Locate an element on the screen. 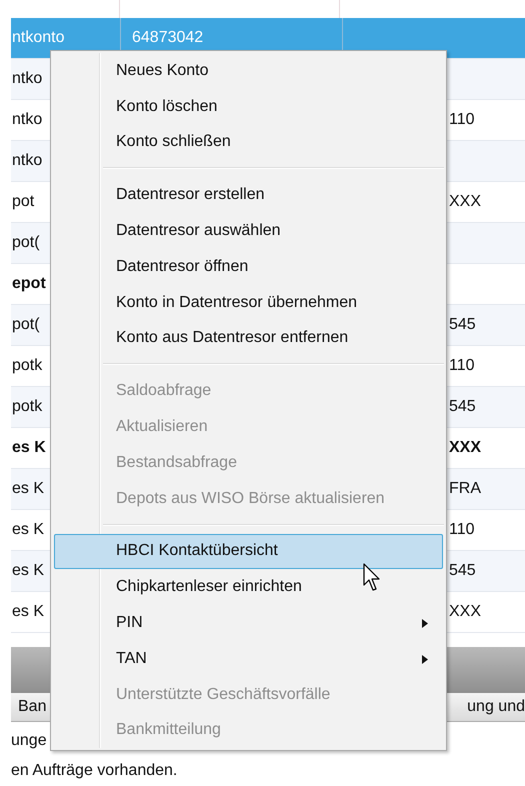 This screenshot has height=786, width=525. menu-item: Datentresor erstellen is located at coordinates (248, 195).